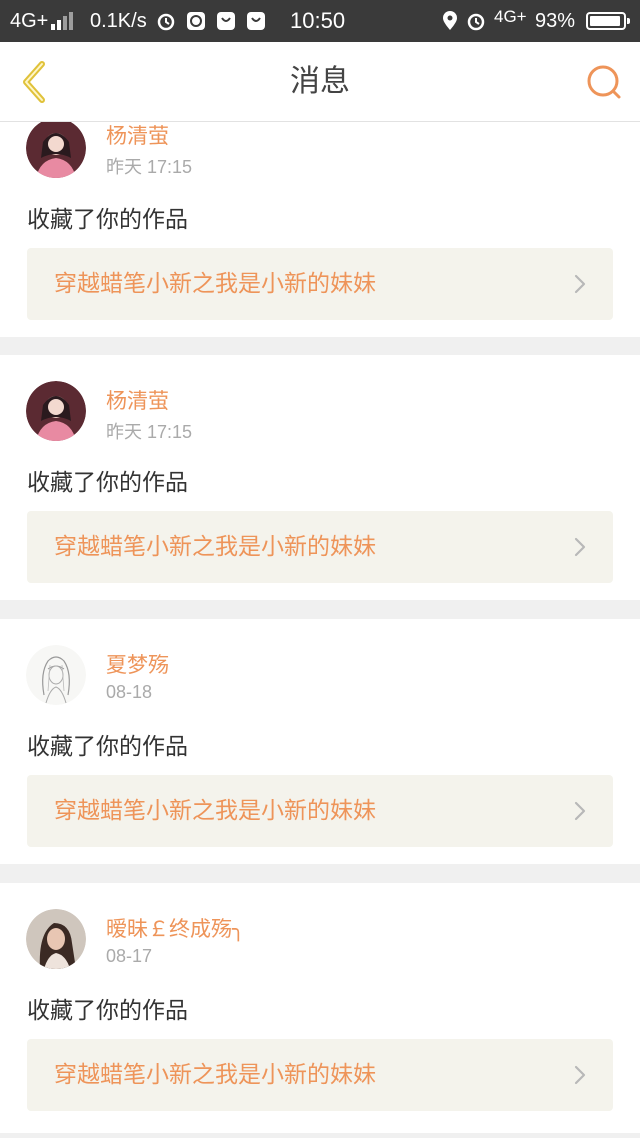  Describe the element at coordinates (118, 21) in the screenshot. I see `network-speed: 0.1K/s` at that location.